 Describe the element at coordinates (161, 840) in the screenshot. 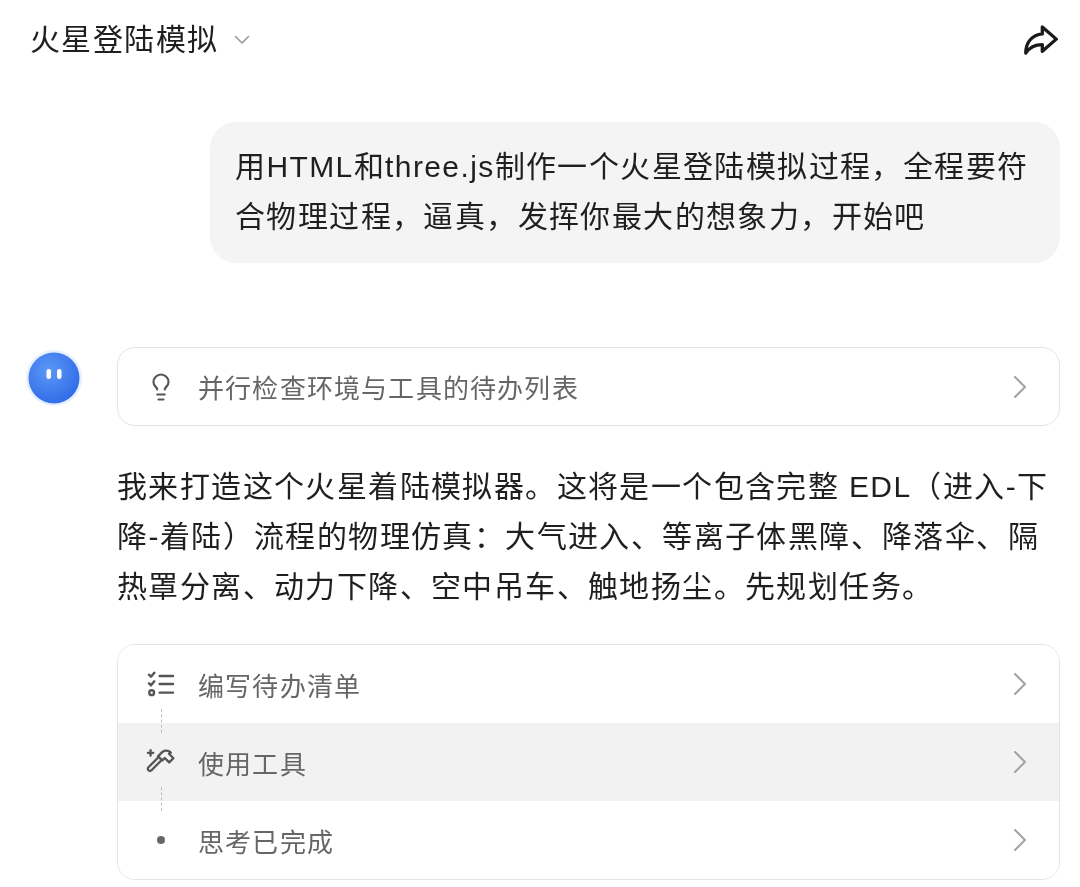

I see `dot-icon` at that location.